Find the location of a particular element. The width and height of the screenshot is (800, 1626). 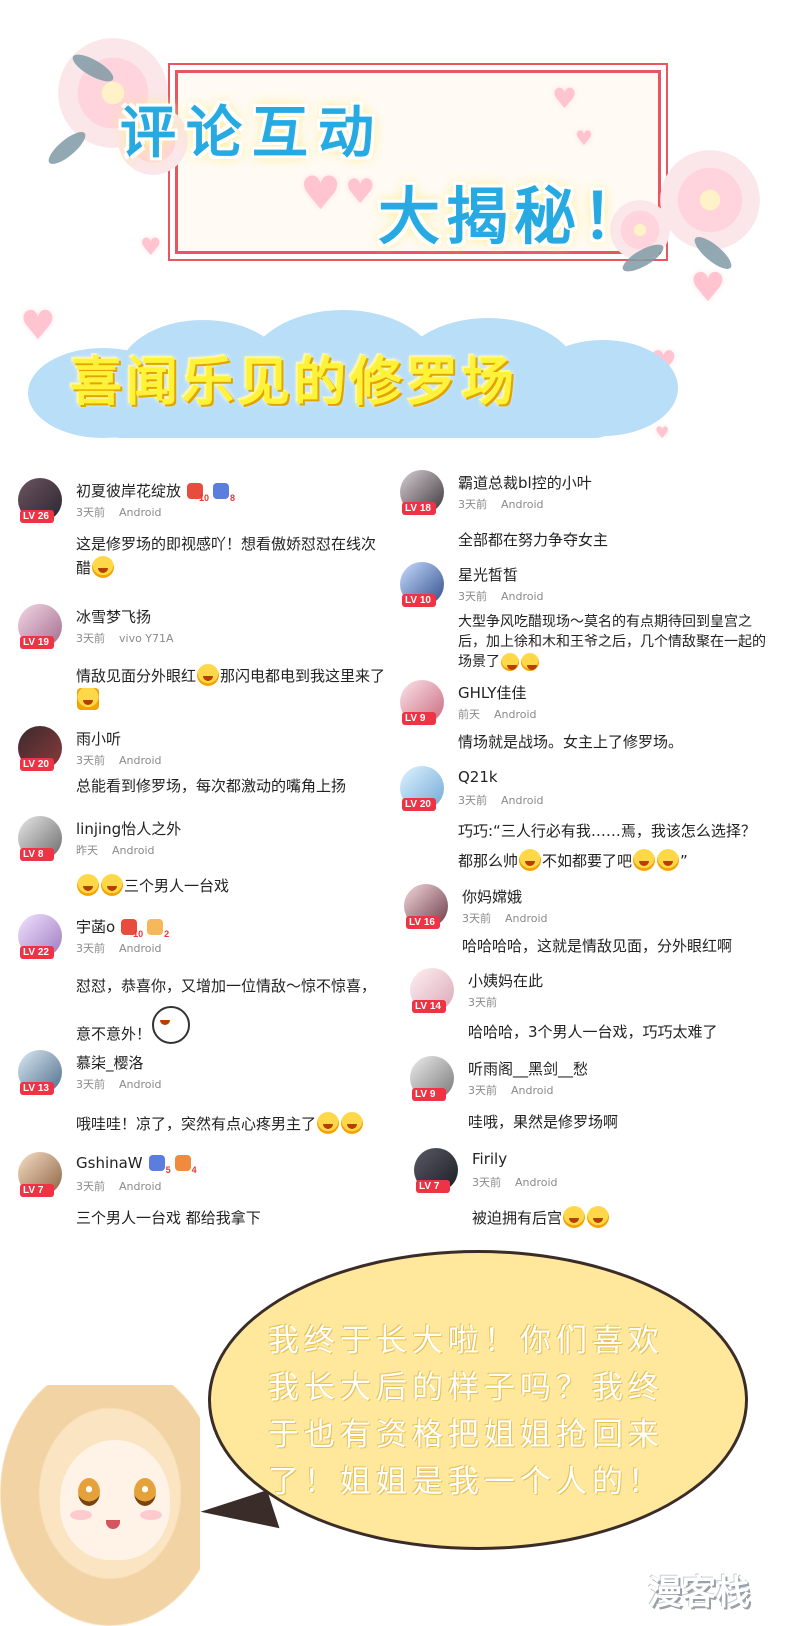

comment-meta: 前天 Android is located at coordinates (497, 714).